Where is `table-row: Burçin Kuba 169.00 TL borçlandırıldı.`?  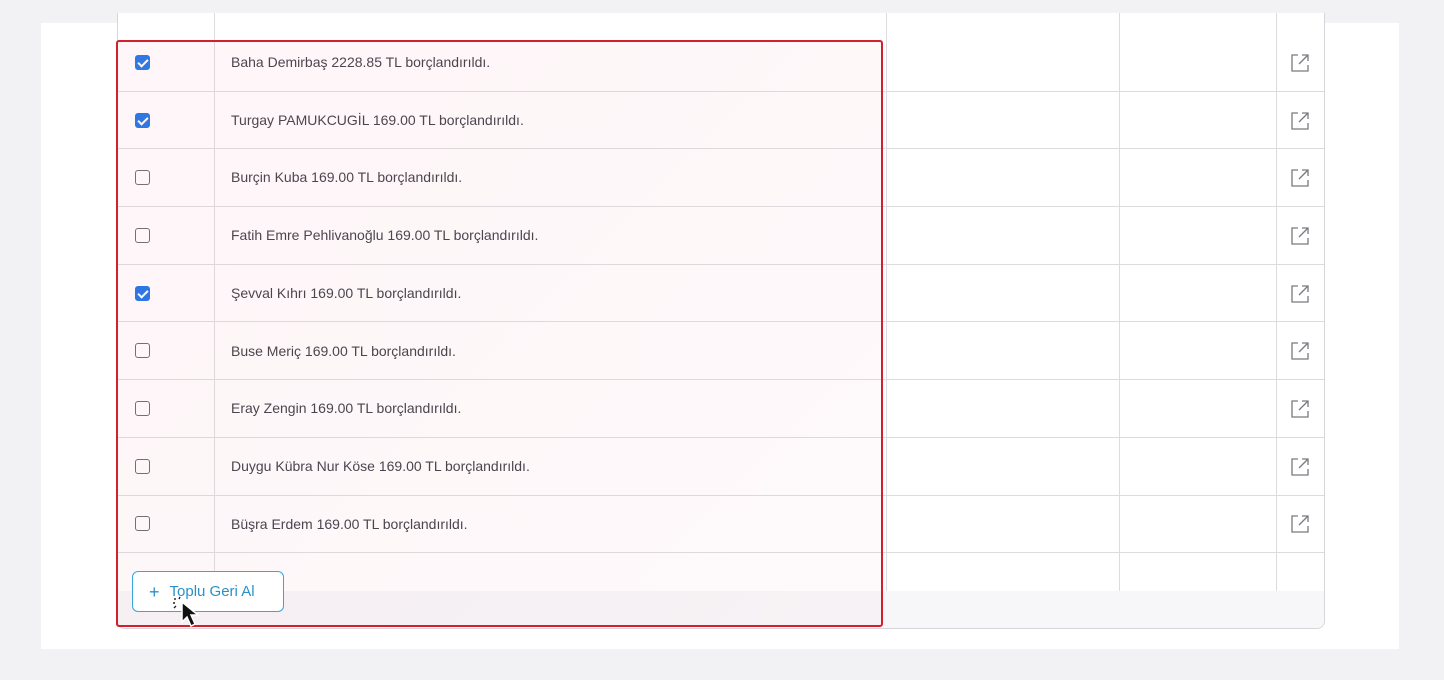
table-row: Burçin Kuba 169.00 TL borçlandırıldı. is located at coordinates (721, 178).